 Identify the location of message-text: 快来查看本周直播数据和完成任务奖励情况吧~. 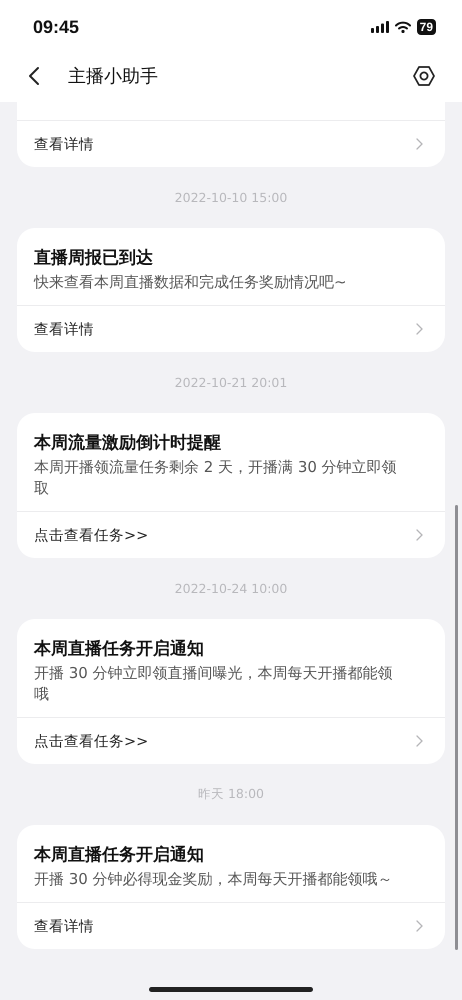
(191, 282).